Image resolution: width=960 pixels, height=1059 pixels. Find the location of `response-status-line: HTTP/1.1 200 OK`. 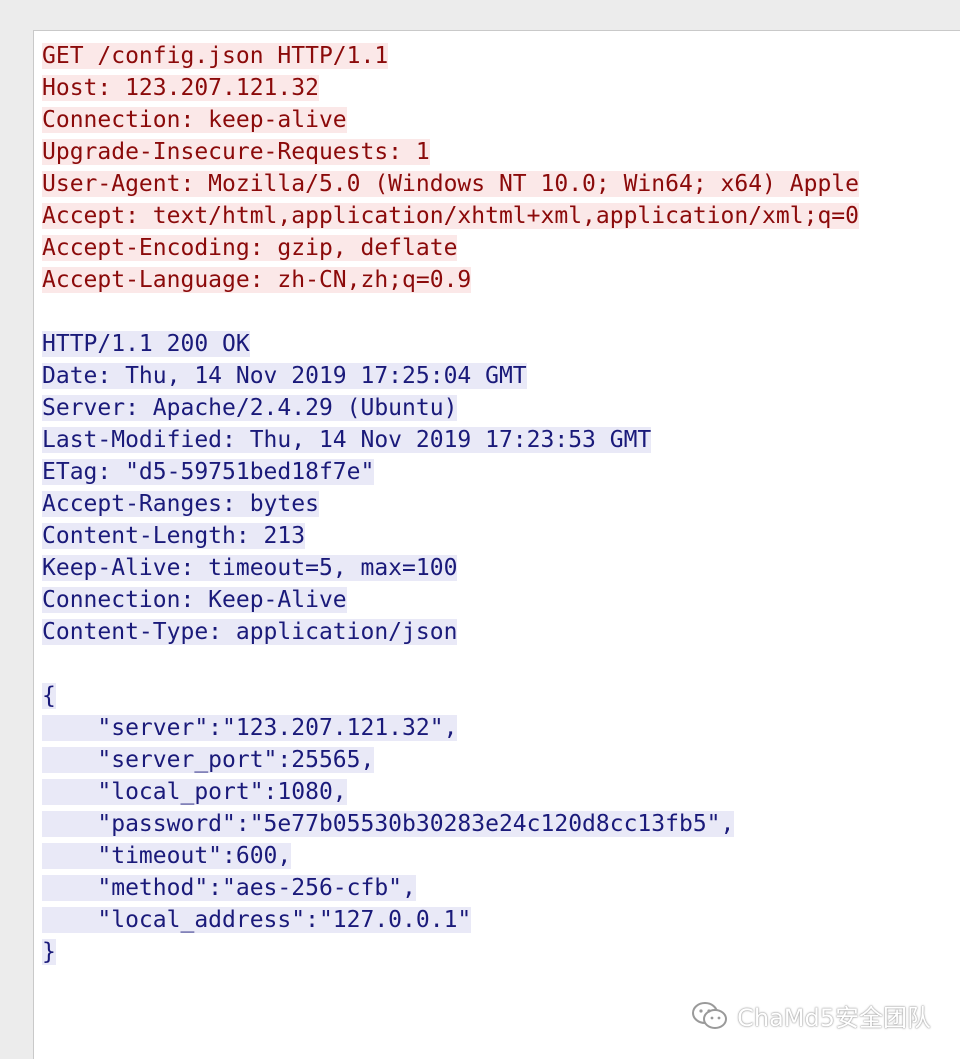

response-status-line: HTTP/1.1 200 OK is located at coordinates (146, 344).